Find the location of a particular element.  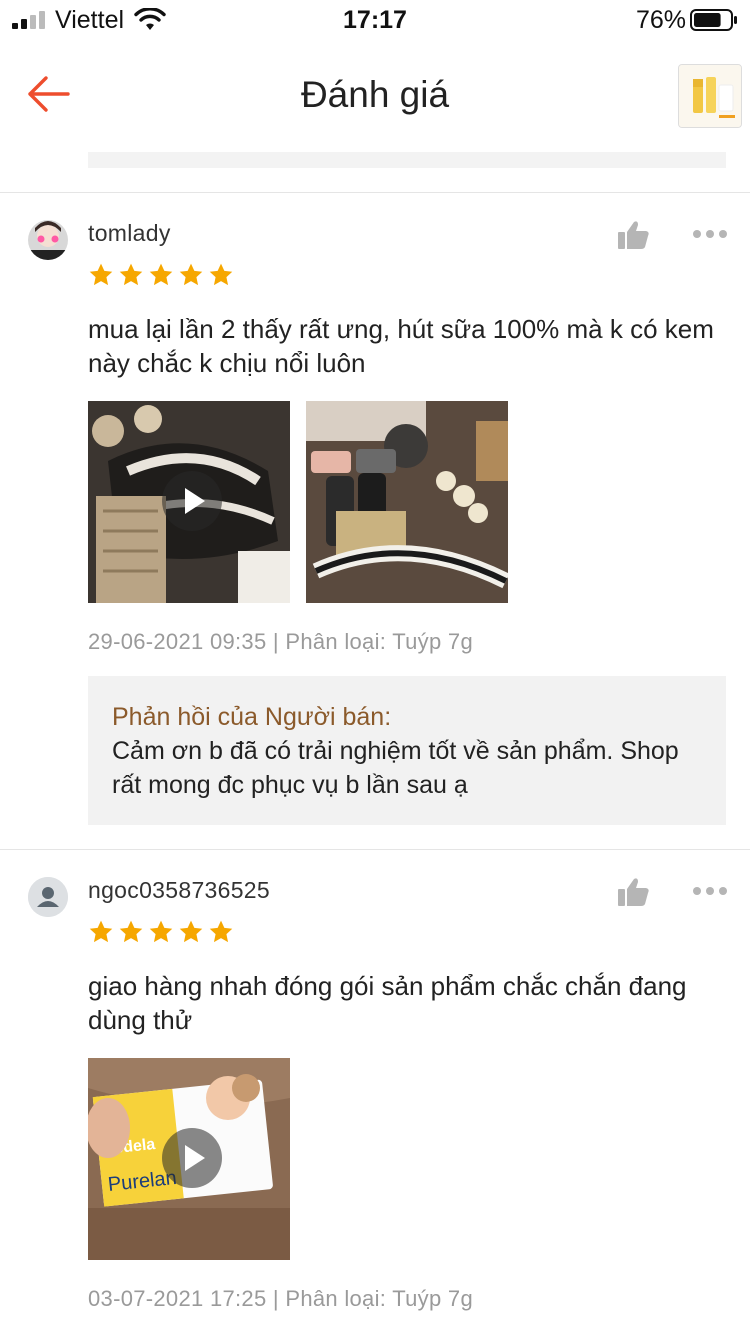

seller-reply-label: Phản hồi của Người bán: is located at coordinates (252, 717).